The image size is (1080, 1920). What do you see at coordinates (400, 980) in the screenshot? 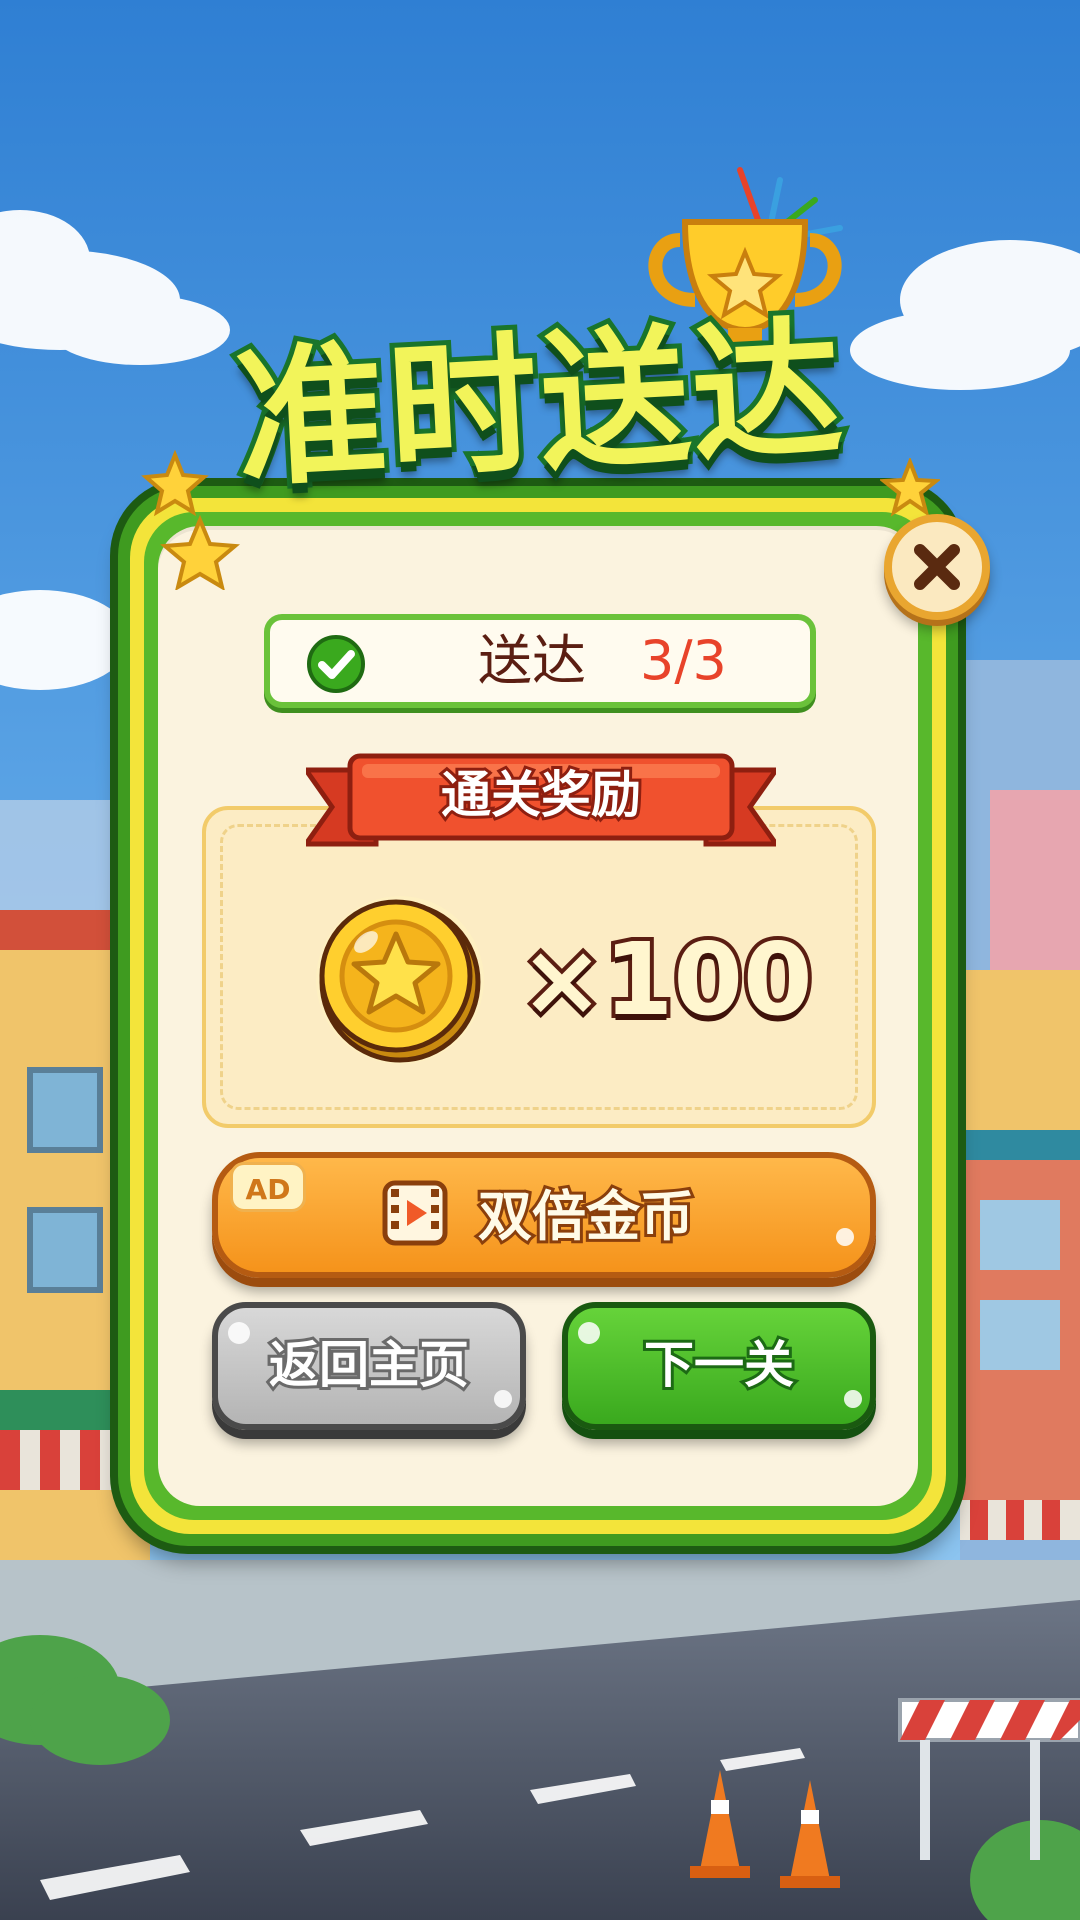
I see `star-coin-icon` at bounding box center [400, 980].